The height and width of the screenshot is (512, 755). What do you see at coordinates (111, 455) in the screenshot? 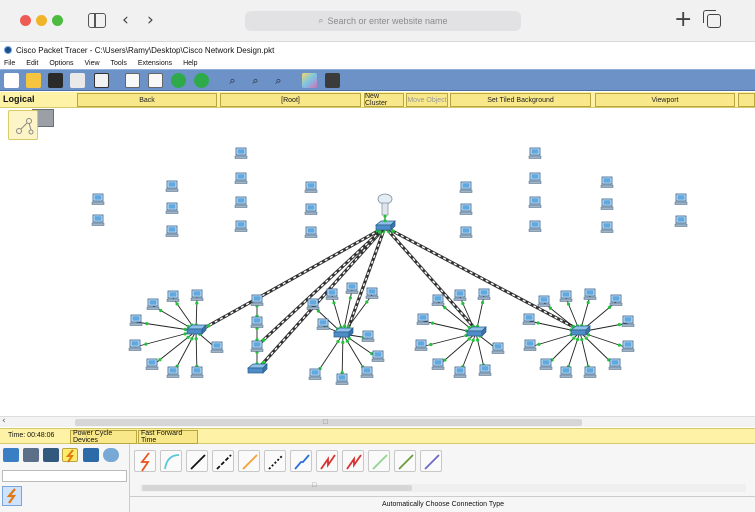
I see `multiuser-icon` at bounding box center [111, 455].